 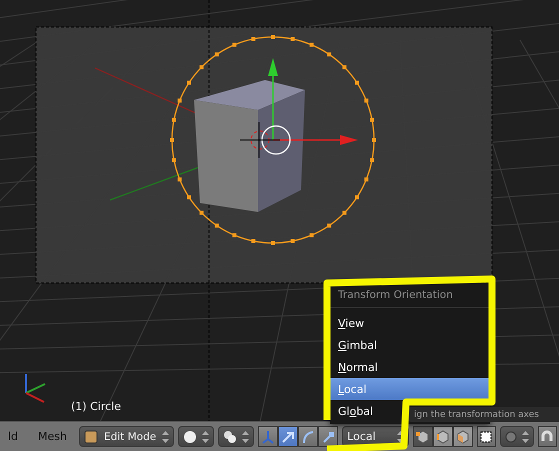 I want to click on tooltip: ign the transformation axes, so click(x=483, y=414).